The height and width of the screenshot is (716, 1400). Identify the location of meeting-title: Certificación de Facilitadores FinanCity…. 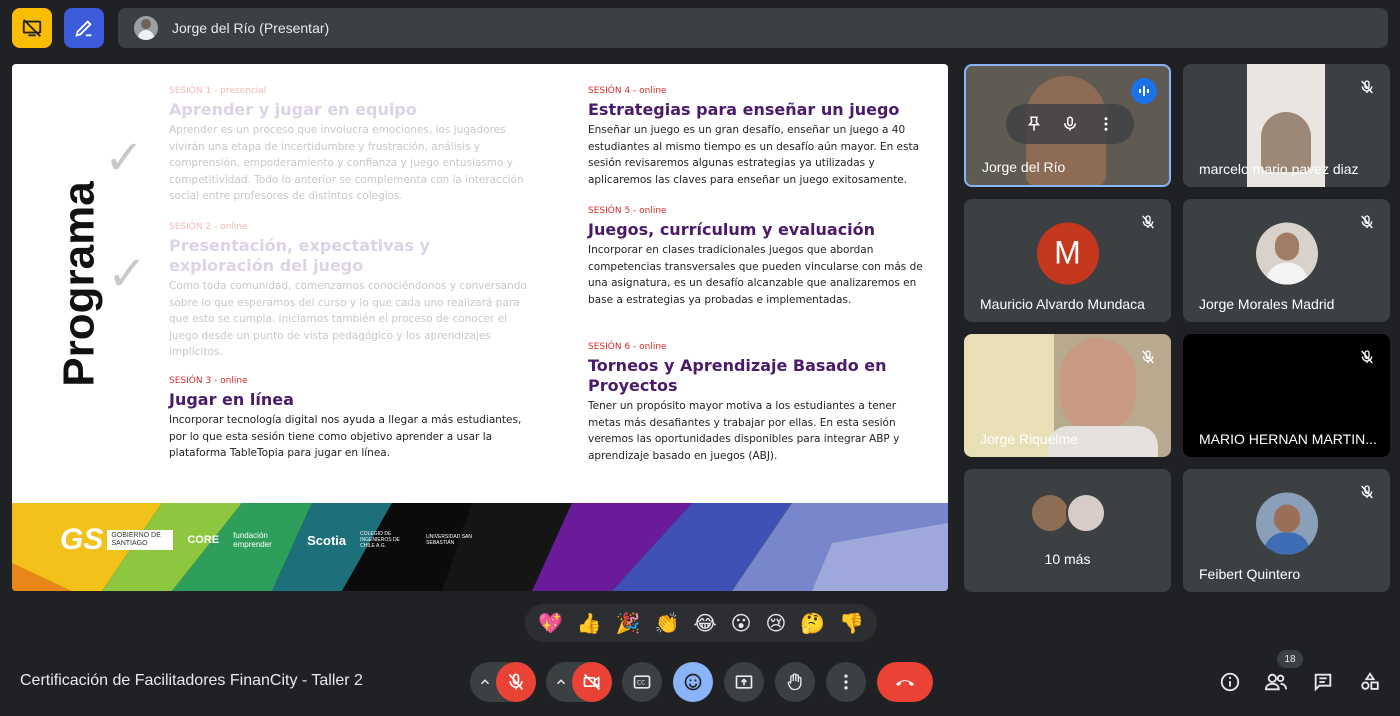
(191, 680).